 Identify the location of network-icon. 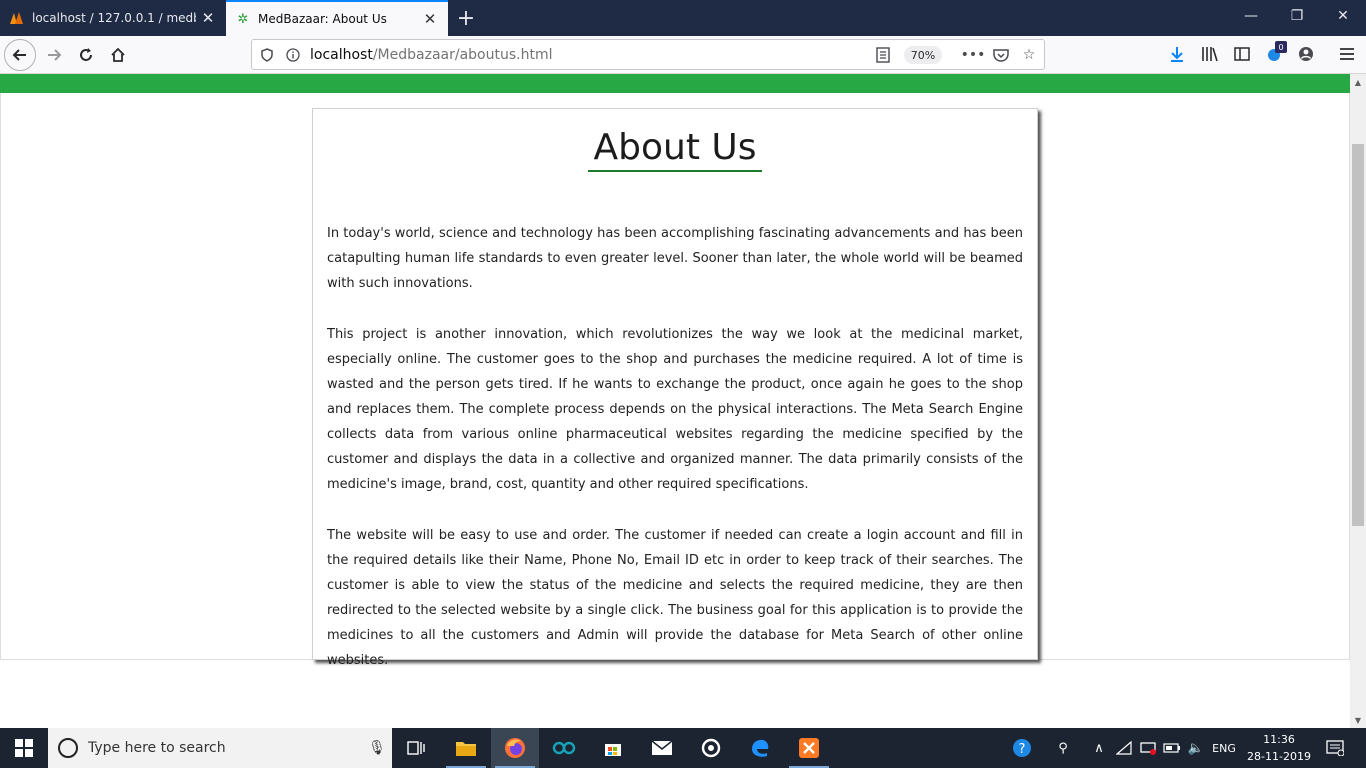
(1124, 748).